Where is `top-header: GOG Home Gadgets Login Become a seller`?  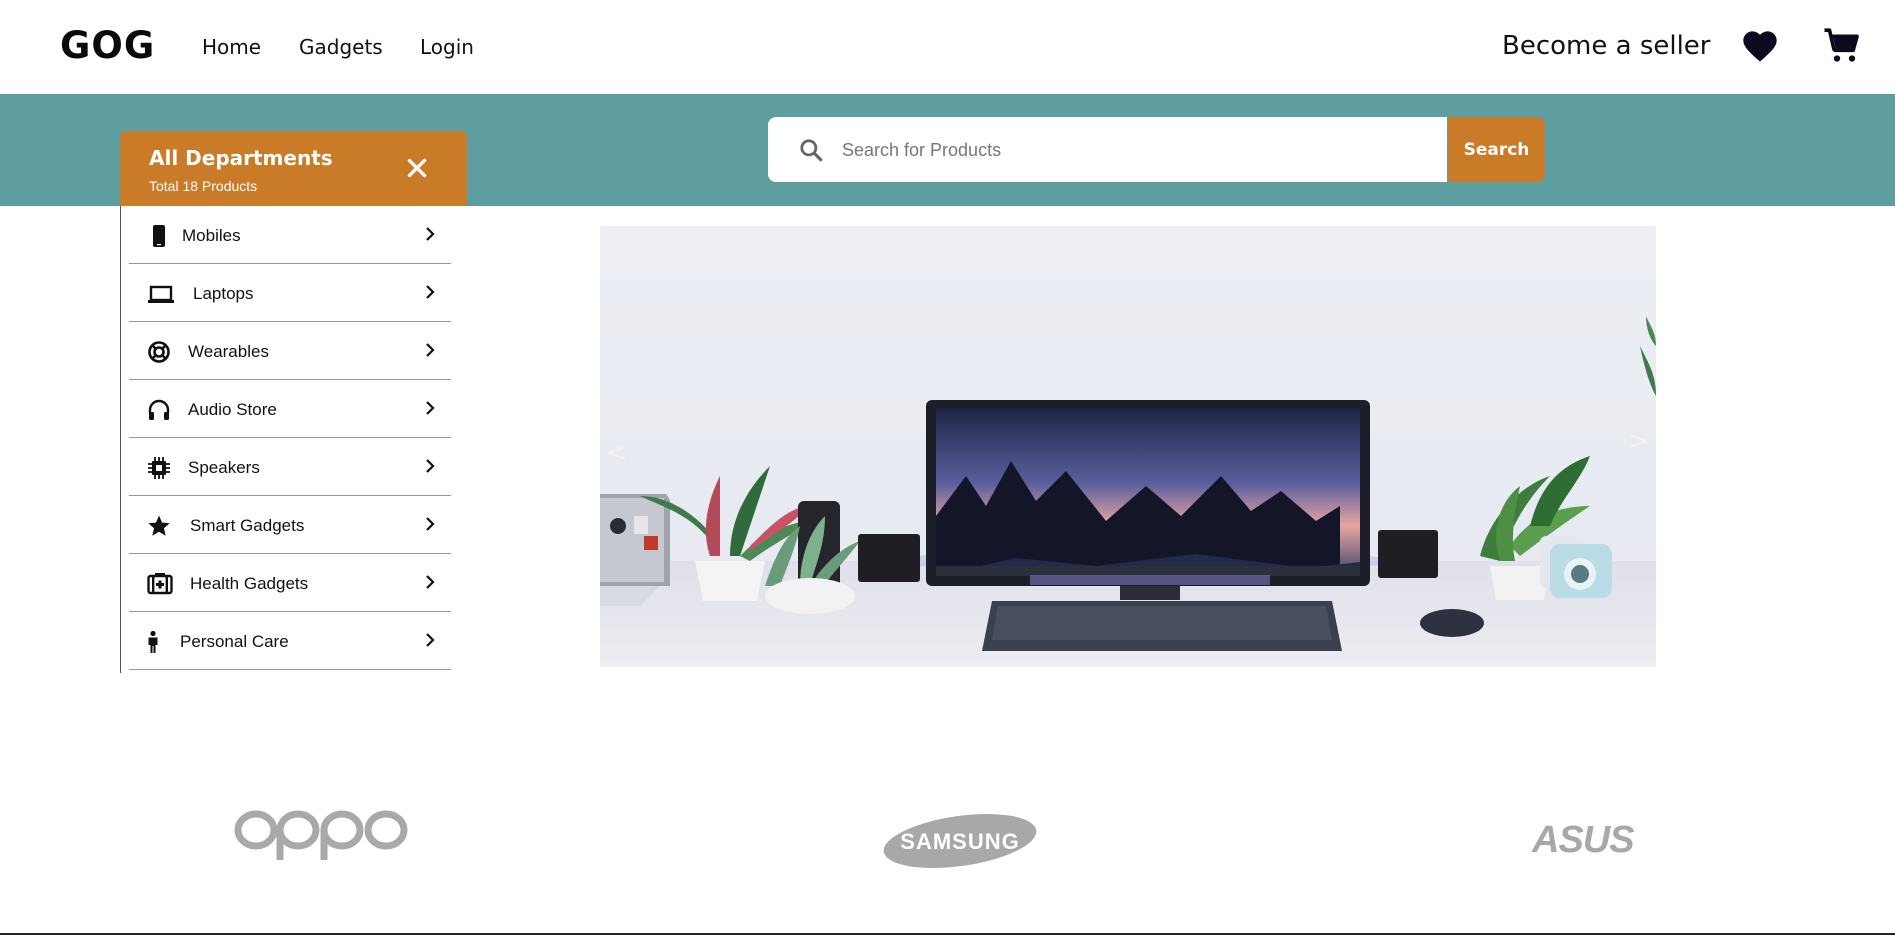
top-header: GOG Home Gadgets Login Become a seller is located at coordinates (947, 47).